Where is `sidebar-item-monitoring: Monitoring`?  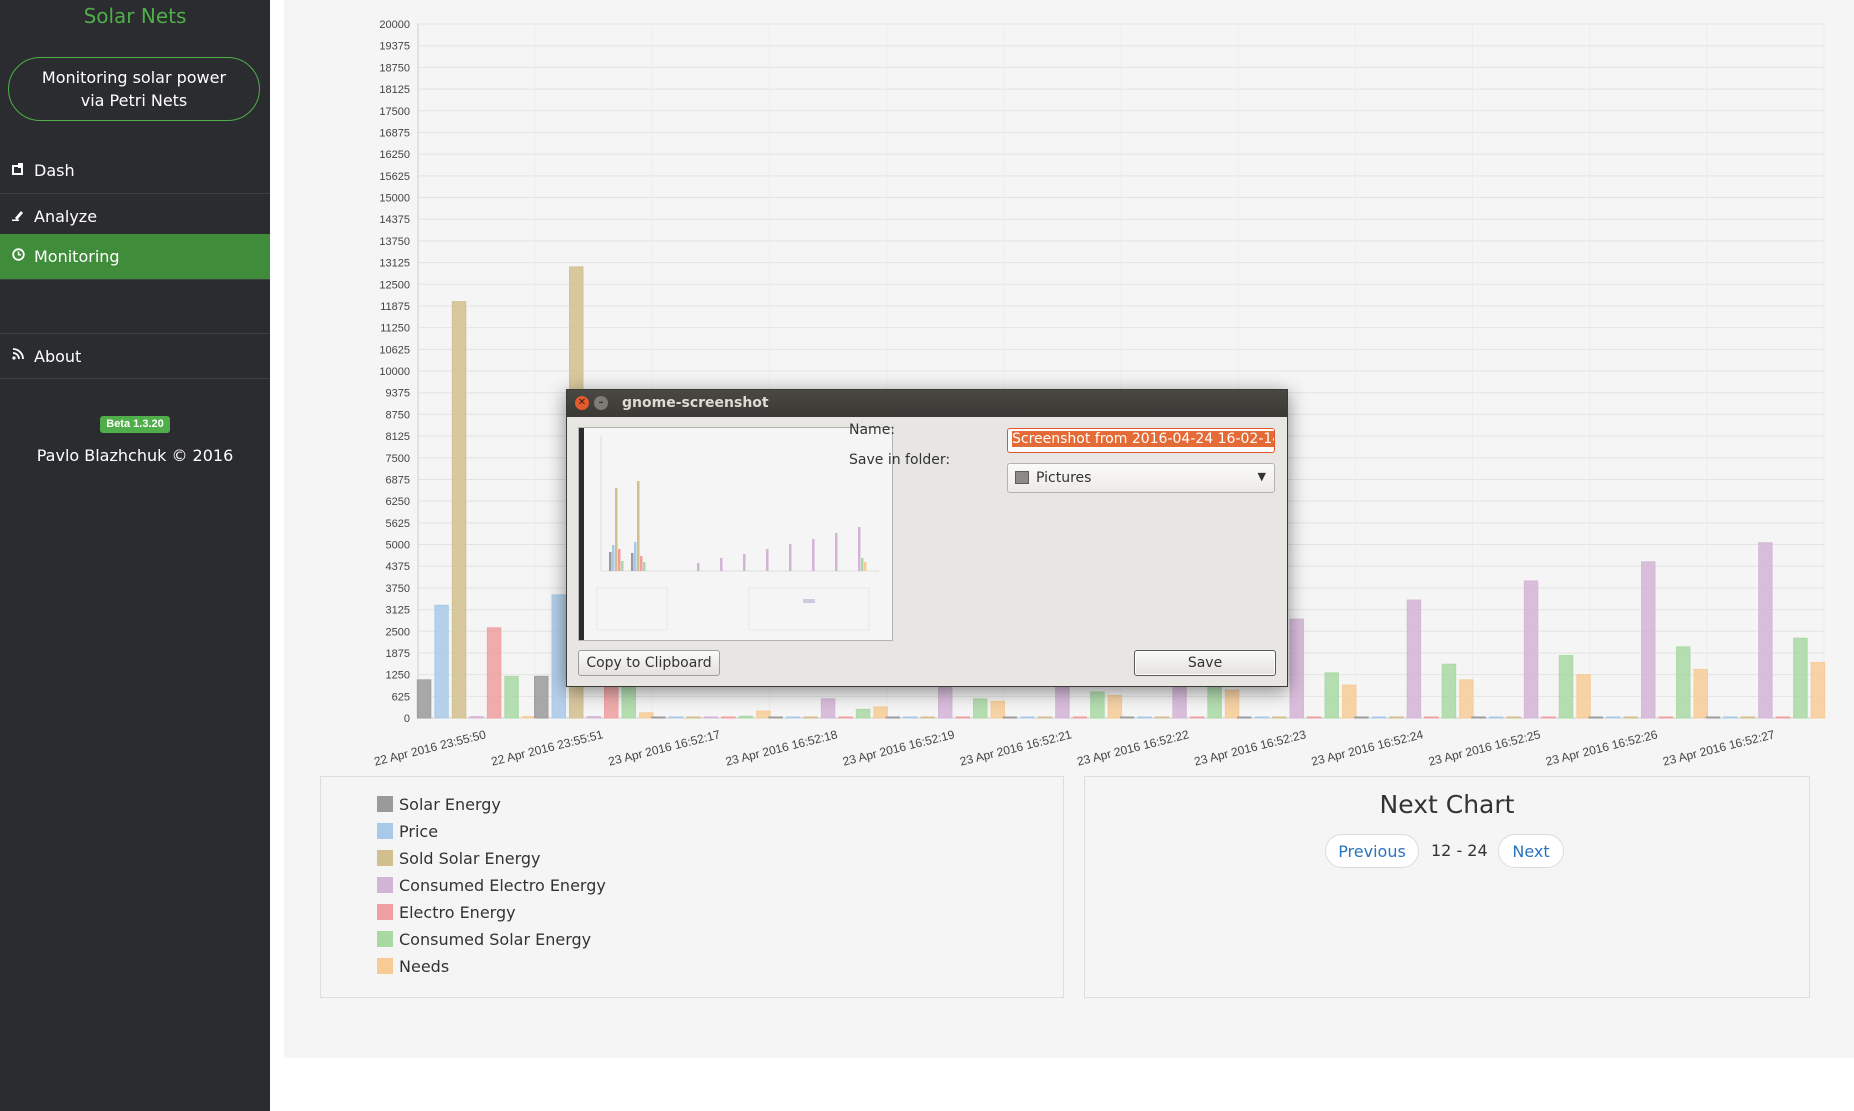
sidebar-item-monitoring: Monitoring is located at coordinates (135, 257).